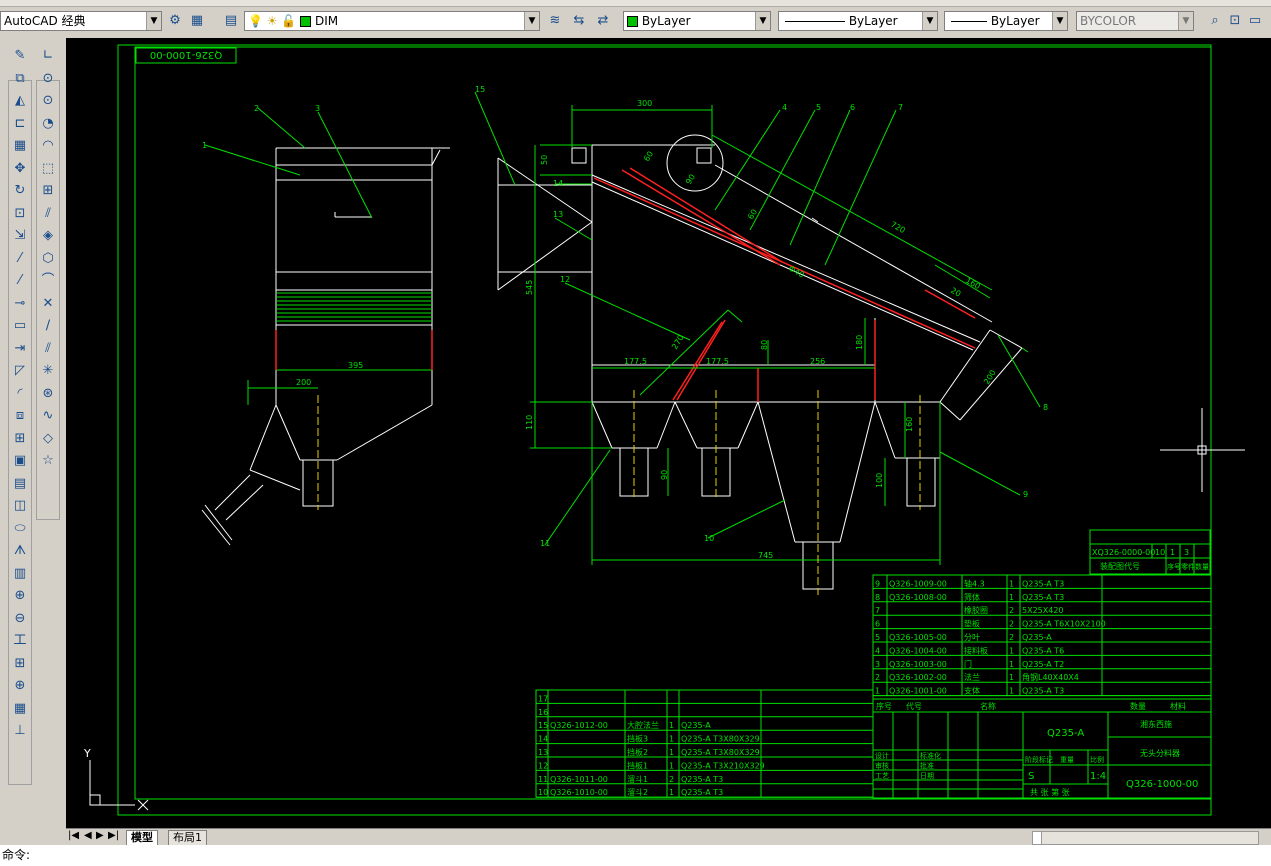  Describe the element at coordinates (20, 349) in the screenshot. I see `join-icon: ⇥` at that location.